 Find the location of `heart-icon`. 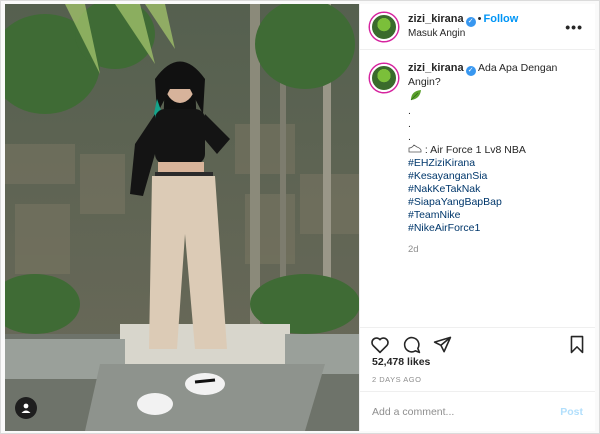

heart-icon is located at coordinates (380, 345).